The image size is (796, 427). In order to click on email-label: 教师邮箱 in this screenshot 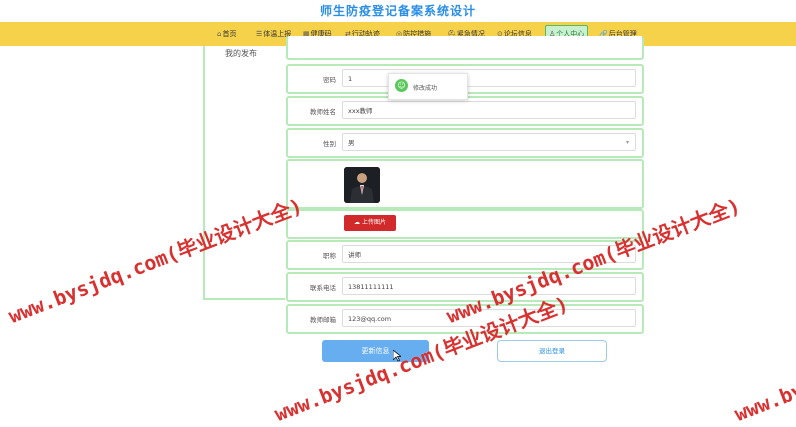, I will do `click(323, 320)`.